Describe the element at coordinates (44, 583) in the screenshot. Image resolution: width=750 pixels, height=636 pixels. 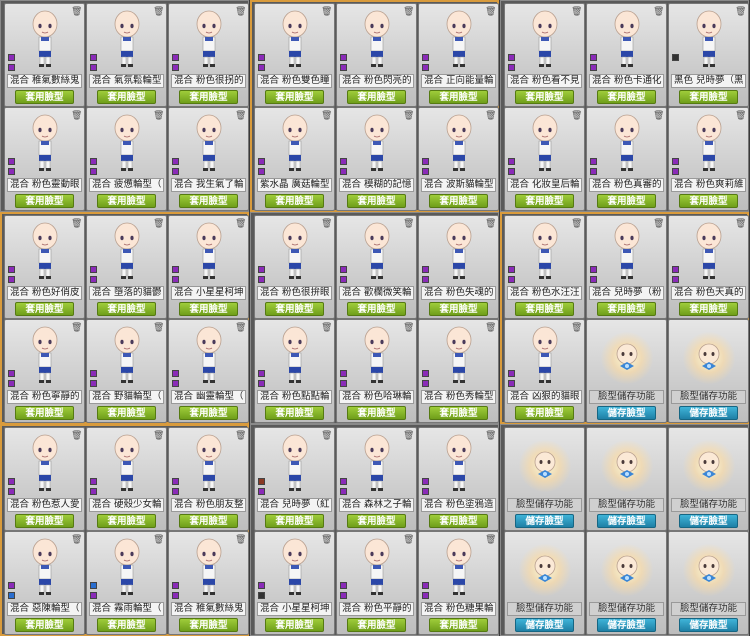
I see `face-card: 🗑 混合 惡陳輪型（ 套用臉型` at that location.